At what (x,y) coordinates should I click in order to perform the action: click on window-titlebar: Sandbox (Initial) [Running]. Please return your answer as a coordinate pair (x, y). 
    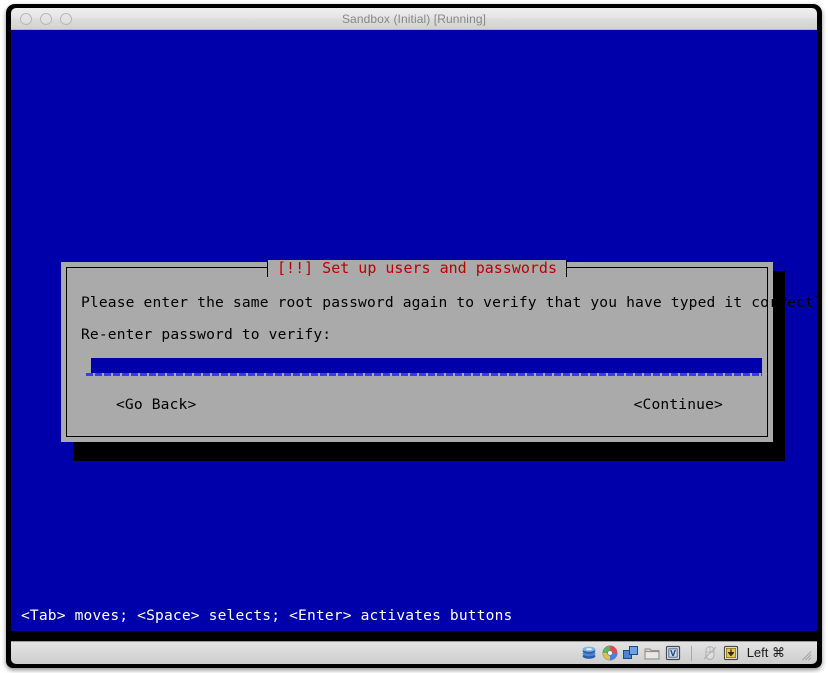
    Looking at the image, I should click on (414, 19).